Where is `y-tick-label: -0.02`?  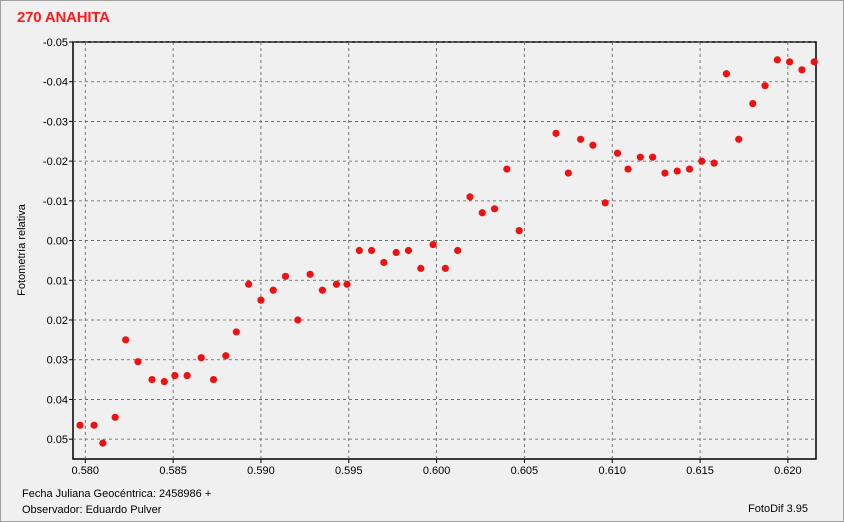
y-tick-label: -0.02 is located at coordinates (55, 162).